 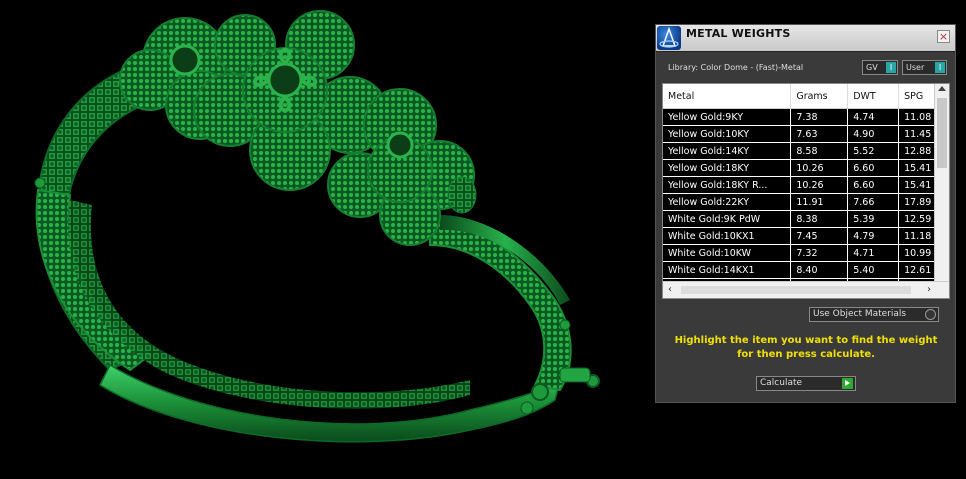 I want to click on play-icon, so click(x=847, y=383).